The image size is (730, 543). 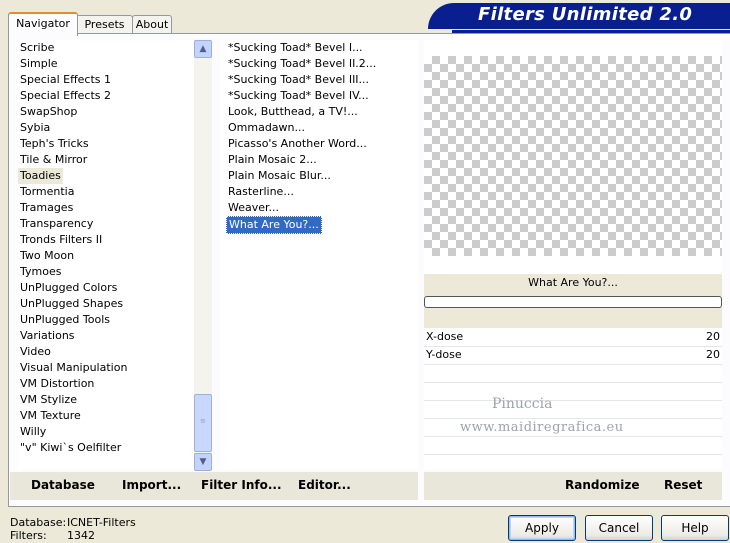 What do you see at coordinates (65, 96) in the screenshot?
I see `category-item: Special Effects 2` at bounding box center [65, 96].